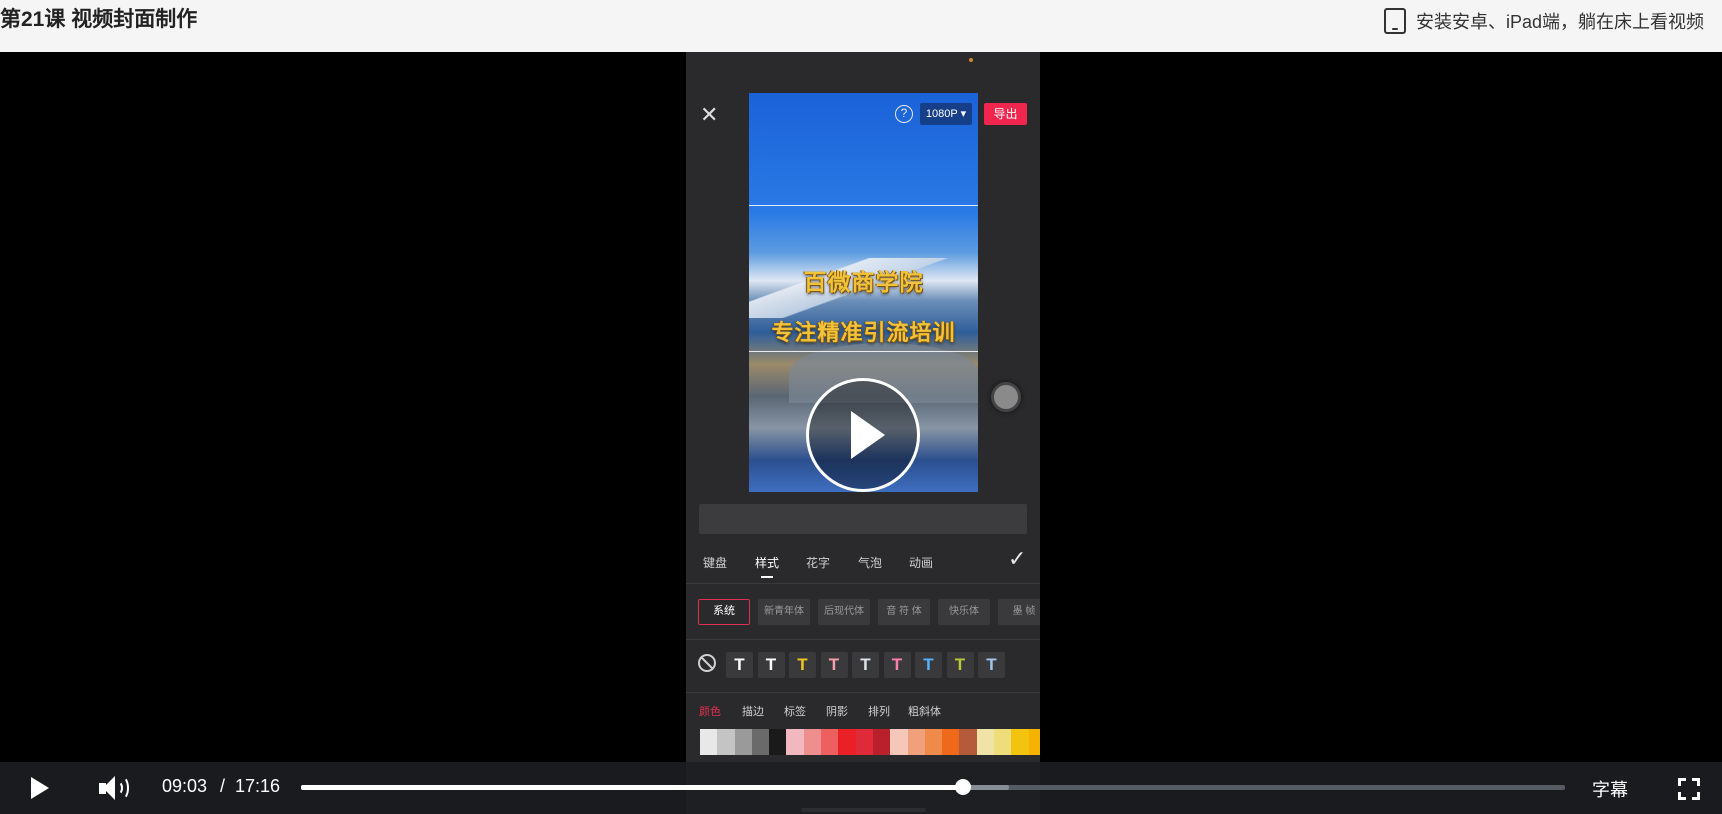  What do you see at coordinates (715, 563) in the screenshot?
I see `tab-keyboard: 键盘` at bounding box center [715, 563].